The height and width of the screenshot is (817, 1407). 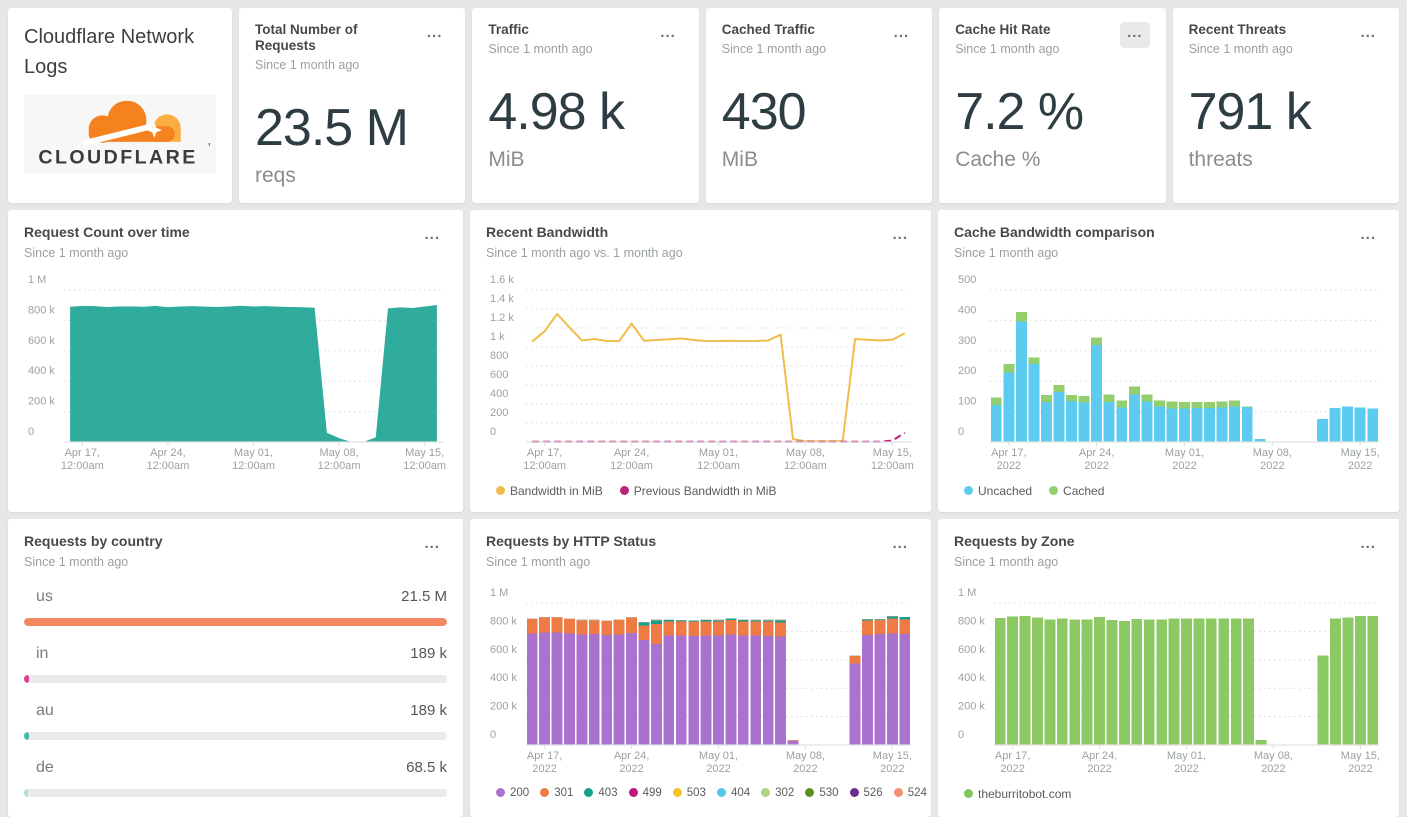 I want to click on legend-item: 499, so click(x=645, y=793).